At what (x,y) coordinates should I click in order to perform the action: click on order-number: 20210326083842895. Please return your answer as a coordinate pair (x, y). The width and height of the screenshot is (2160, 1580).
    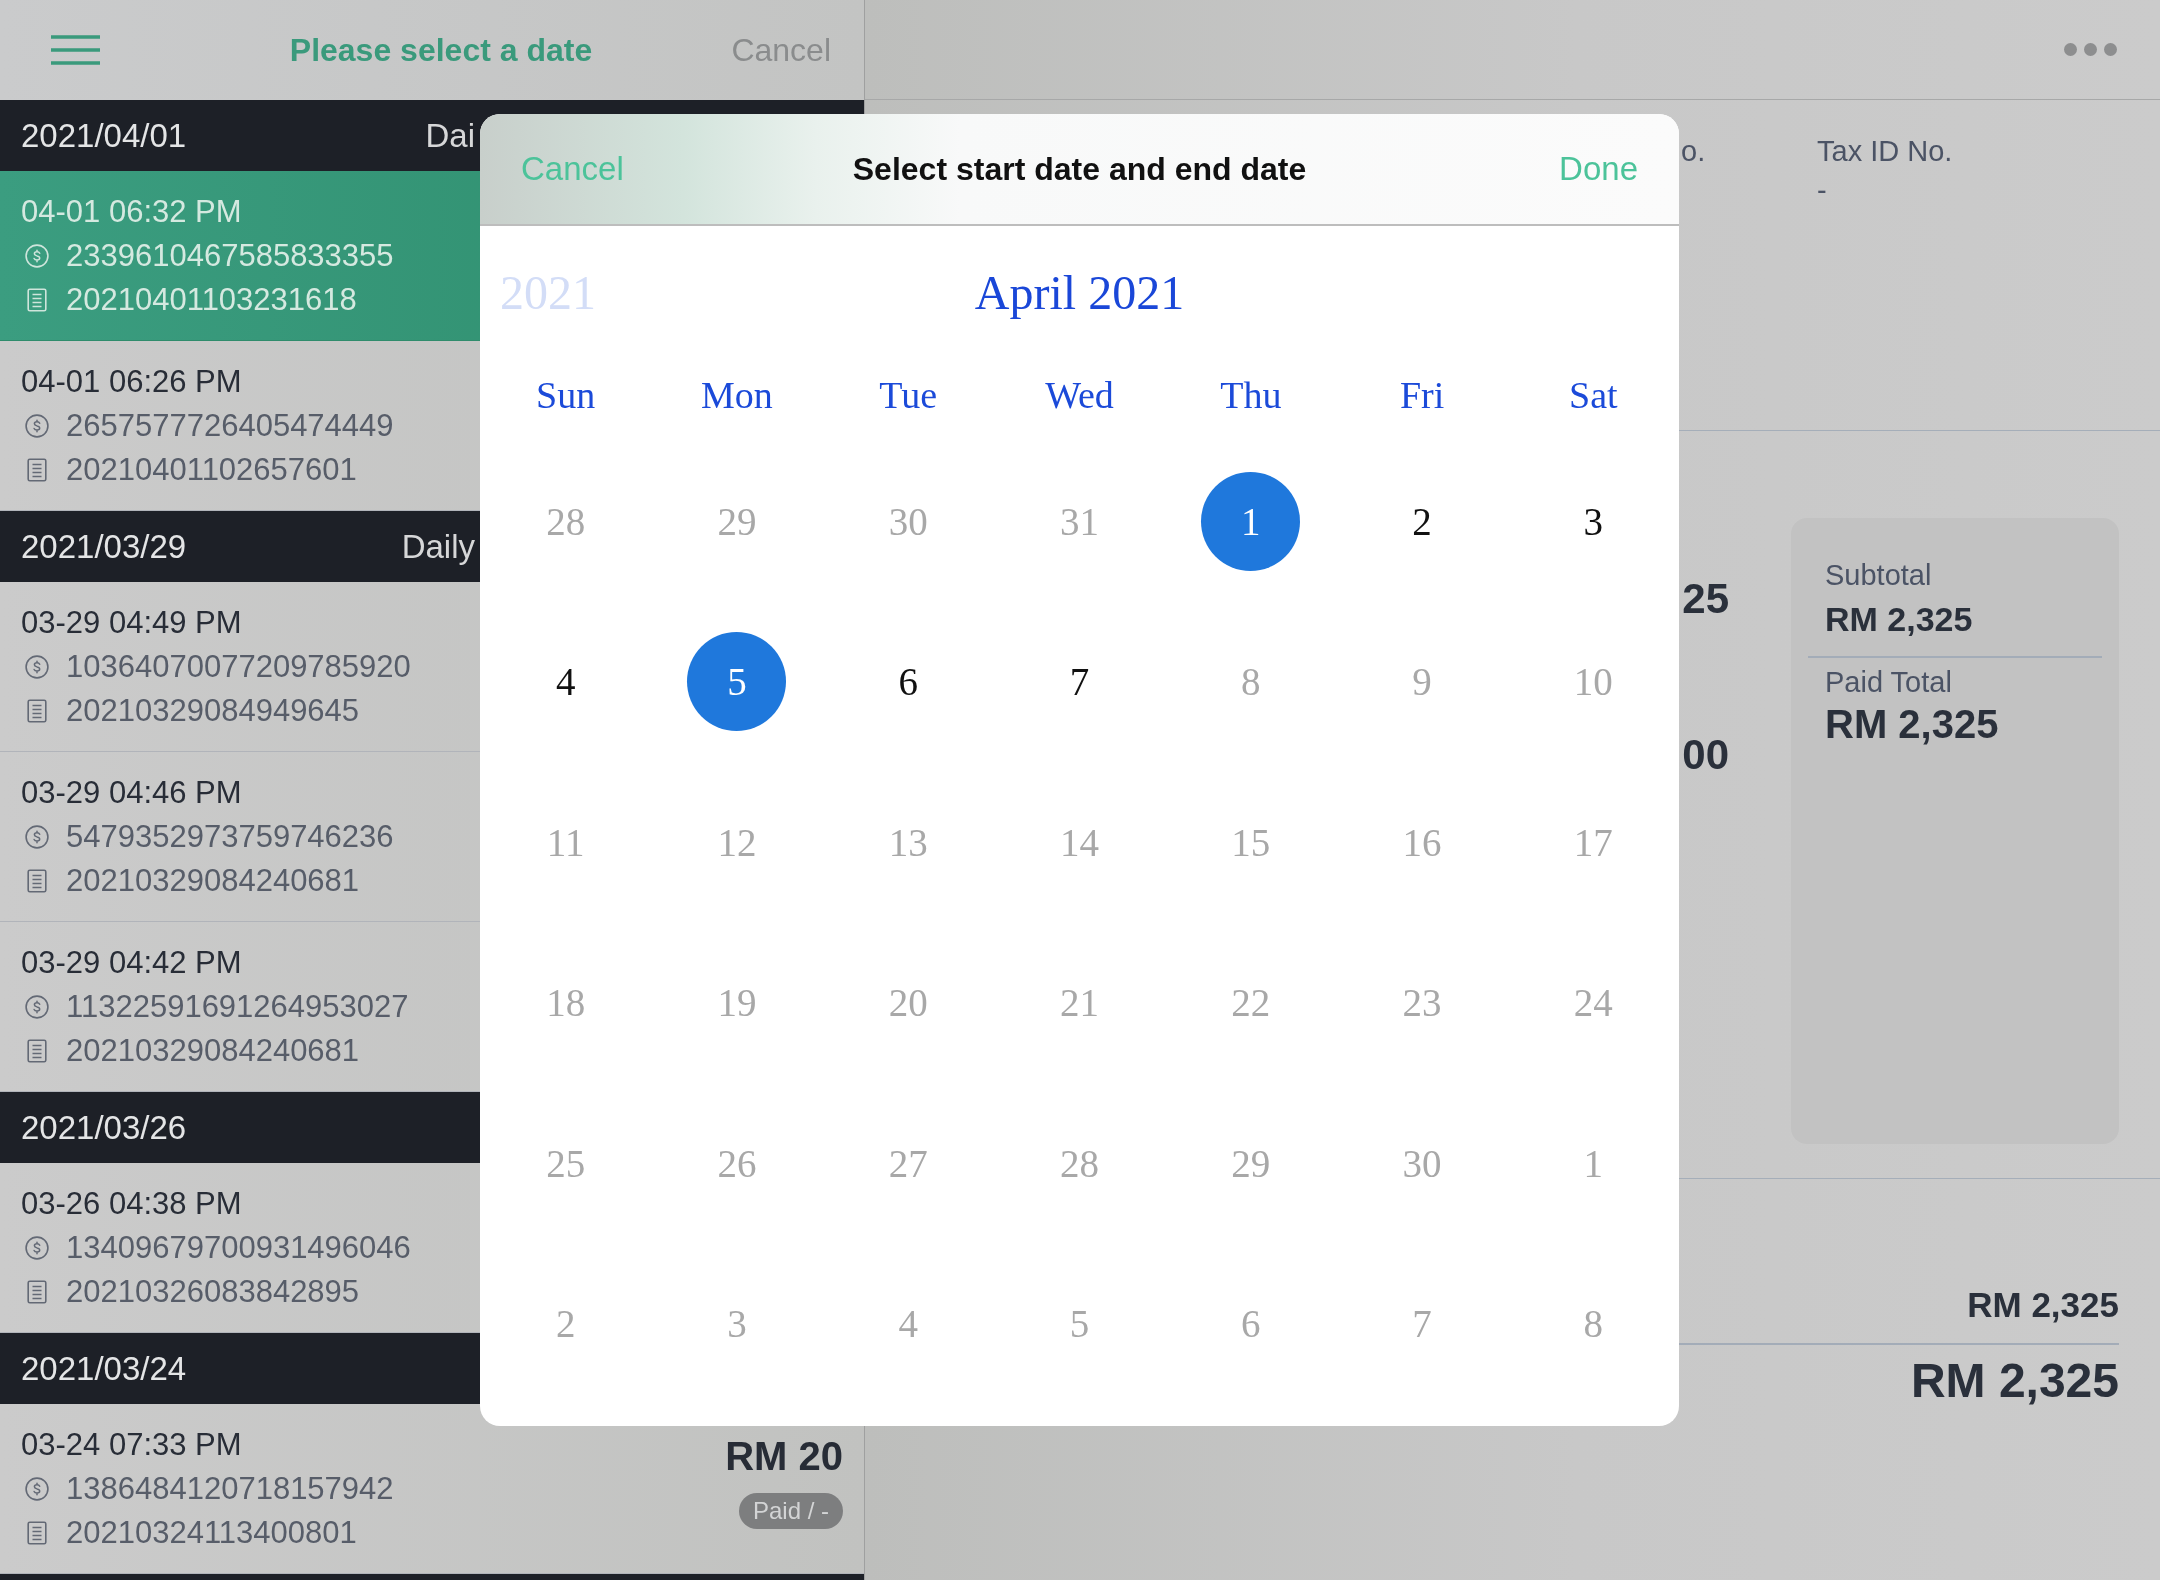
    Looking at the image, I should click on (213, 1292).